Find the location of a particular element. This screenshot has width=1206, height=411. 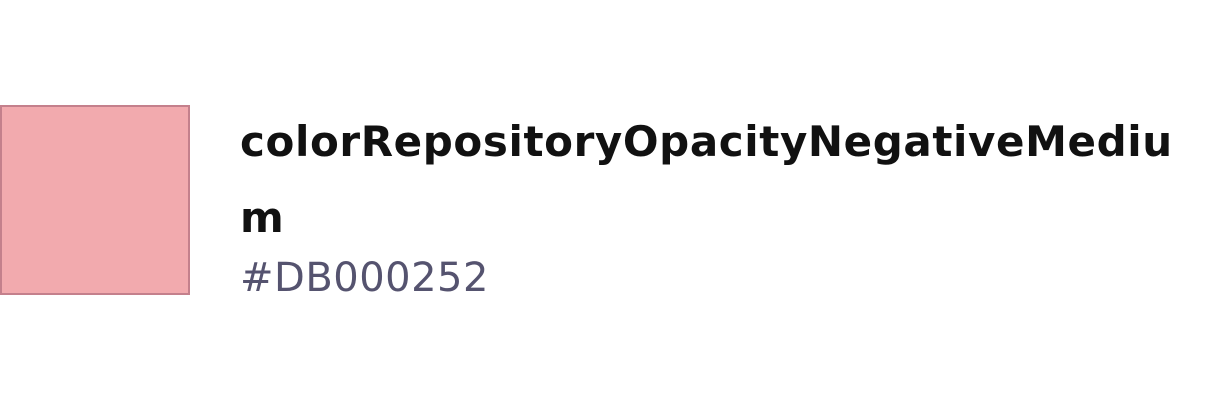

color-swatch is located at coordinates (95, 200).